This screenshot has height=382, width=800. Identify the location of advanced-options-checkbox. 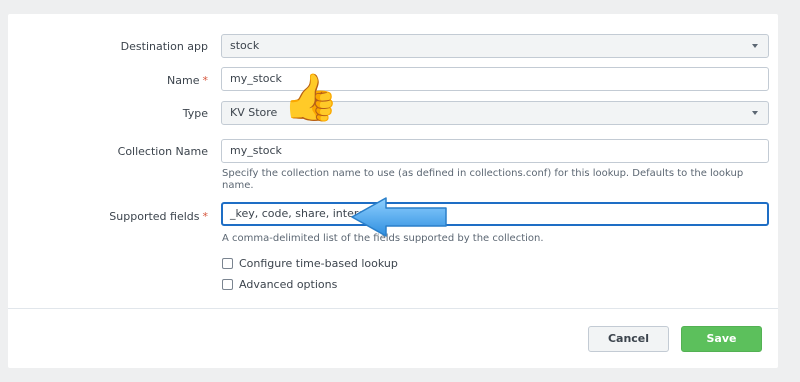
(227, 284).